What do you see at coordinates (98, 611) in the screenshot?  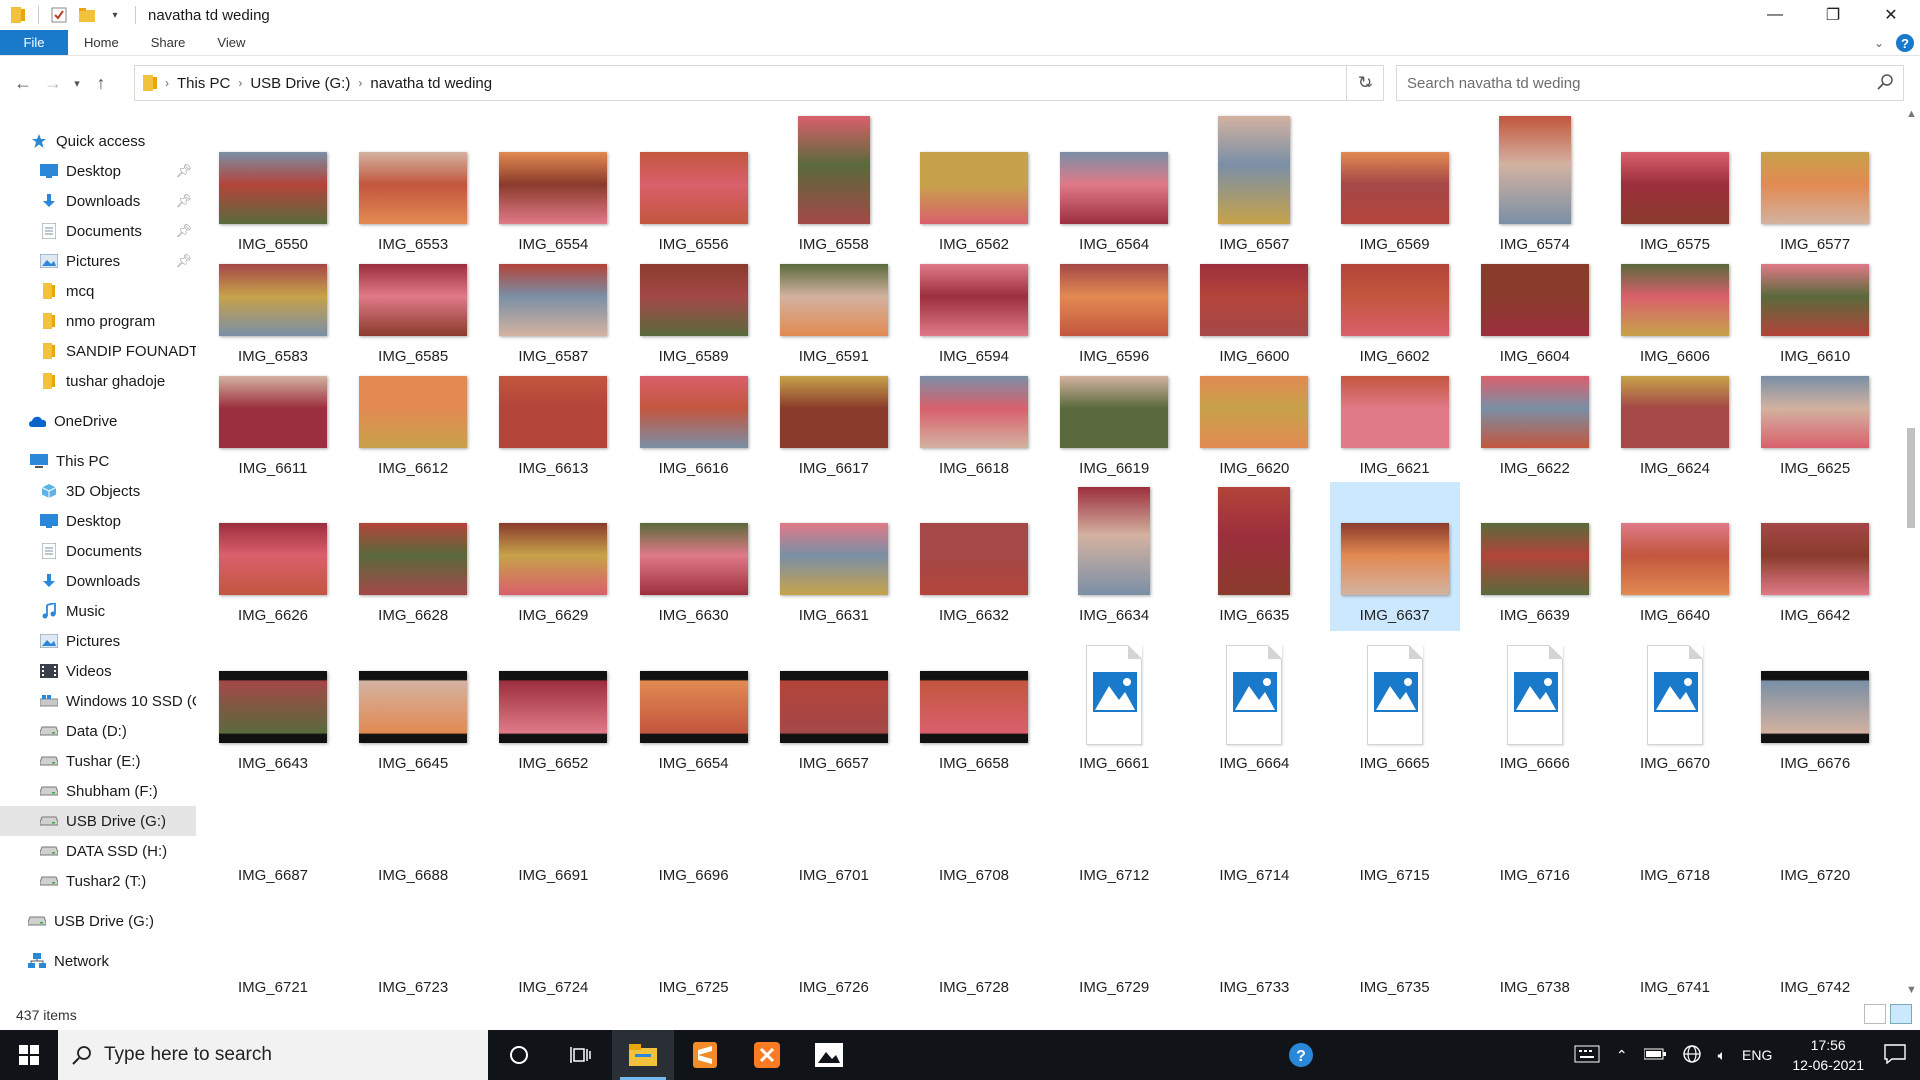 I see `sidebar-item-music: Music` at bounding box center [98, 611].